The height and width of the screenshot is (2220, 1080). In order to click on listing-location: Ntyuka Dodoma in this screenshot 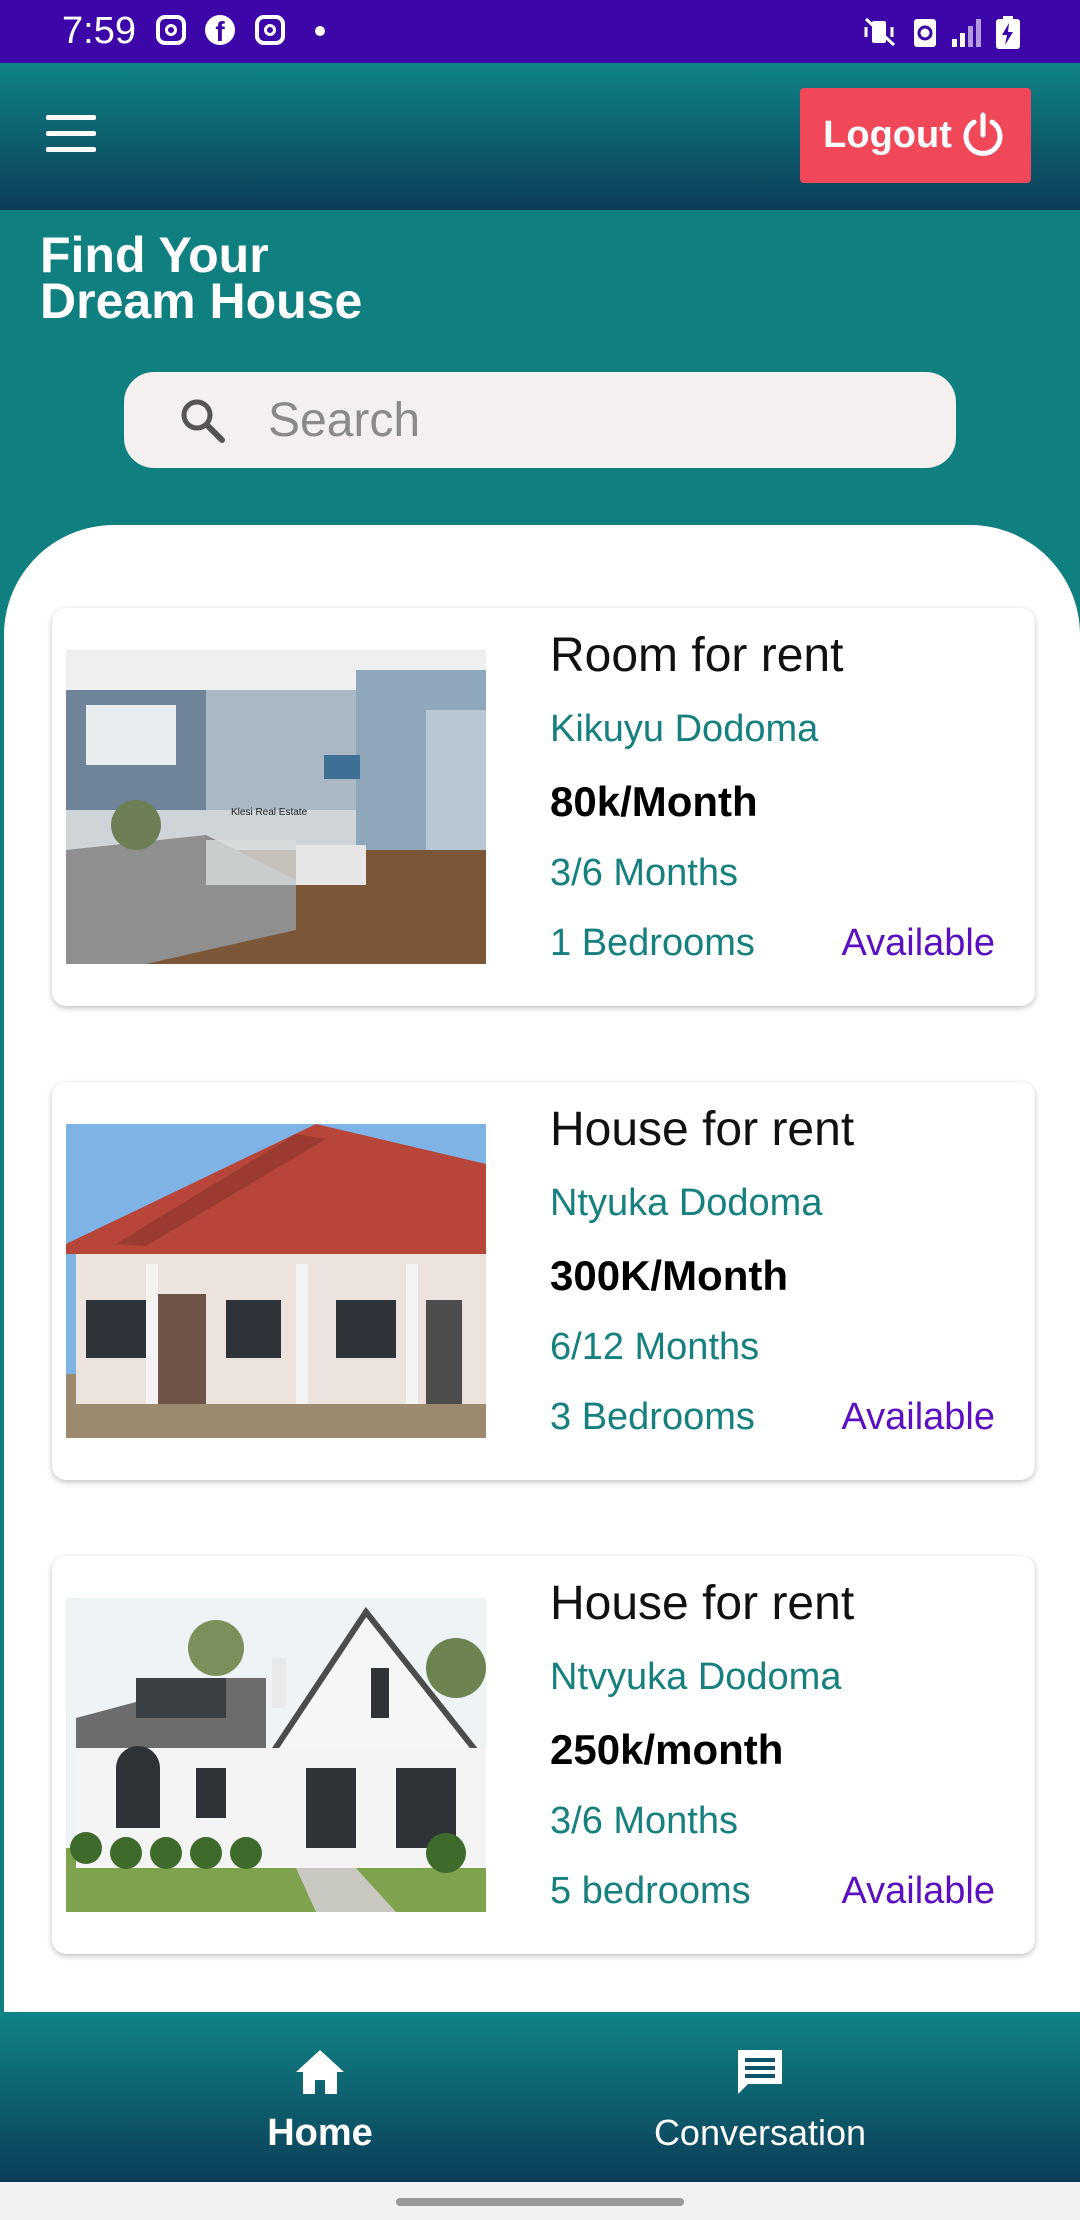, I will do `click(686, 1203)`.